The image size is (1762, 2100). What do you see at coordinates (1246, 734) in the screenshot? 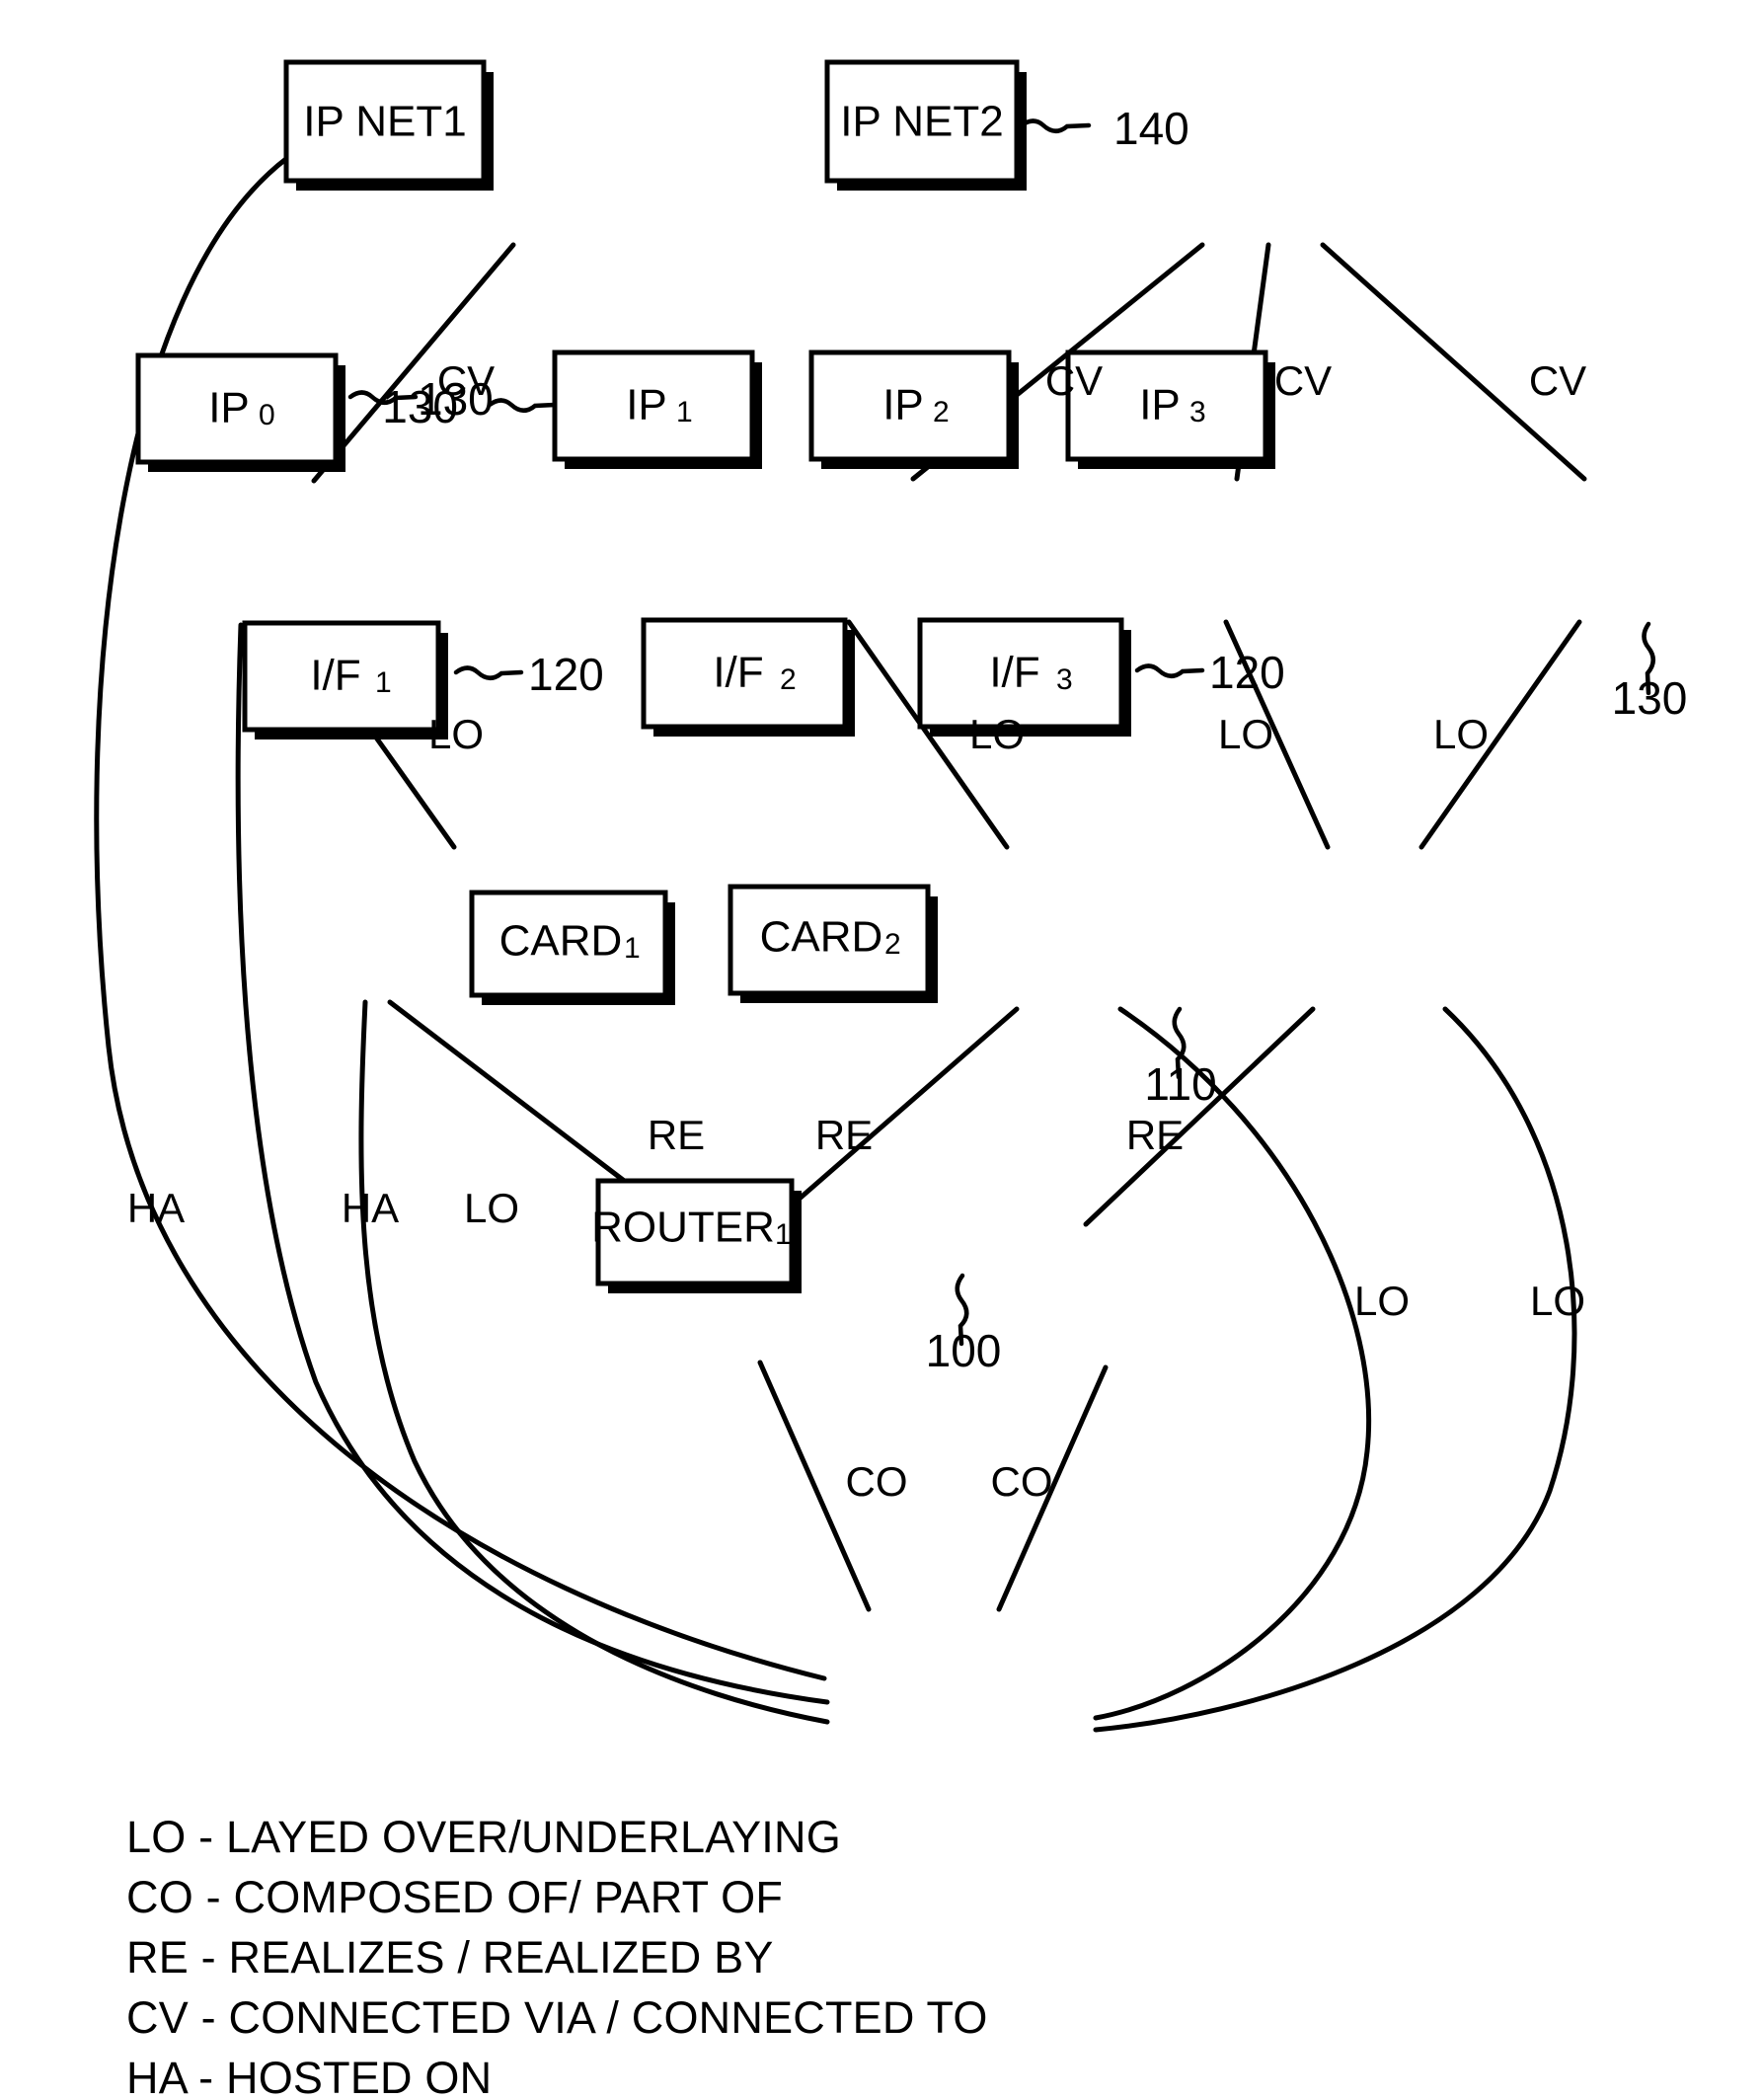
I see `edge-label-lo-3: LO` at bounding box center [1246, 734].